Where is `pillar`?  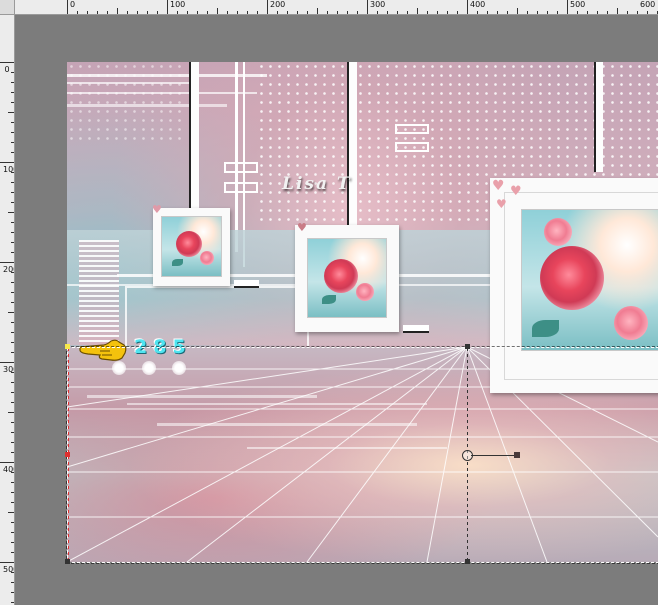 pillar is located at coordinates (352, 144).